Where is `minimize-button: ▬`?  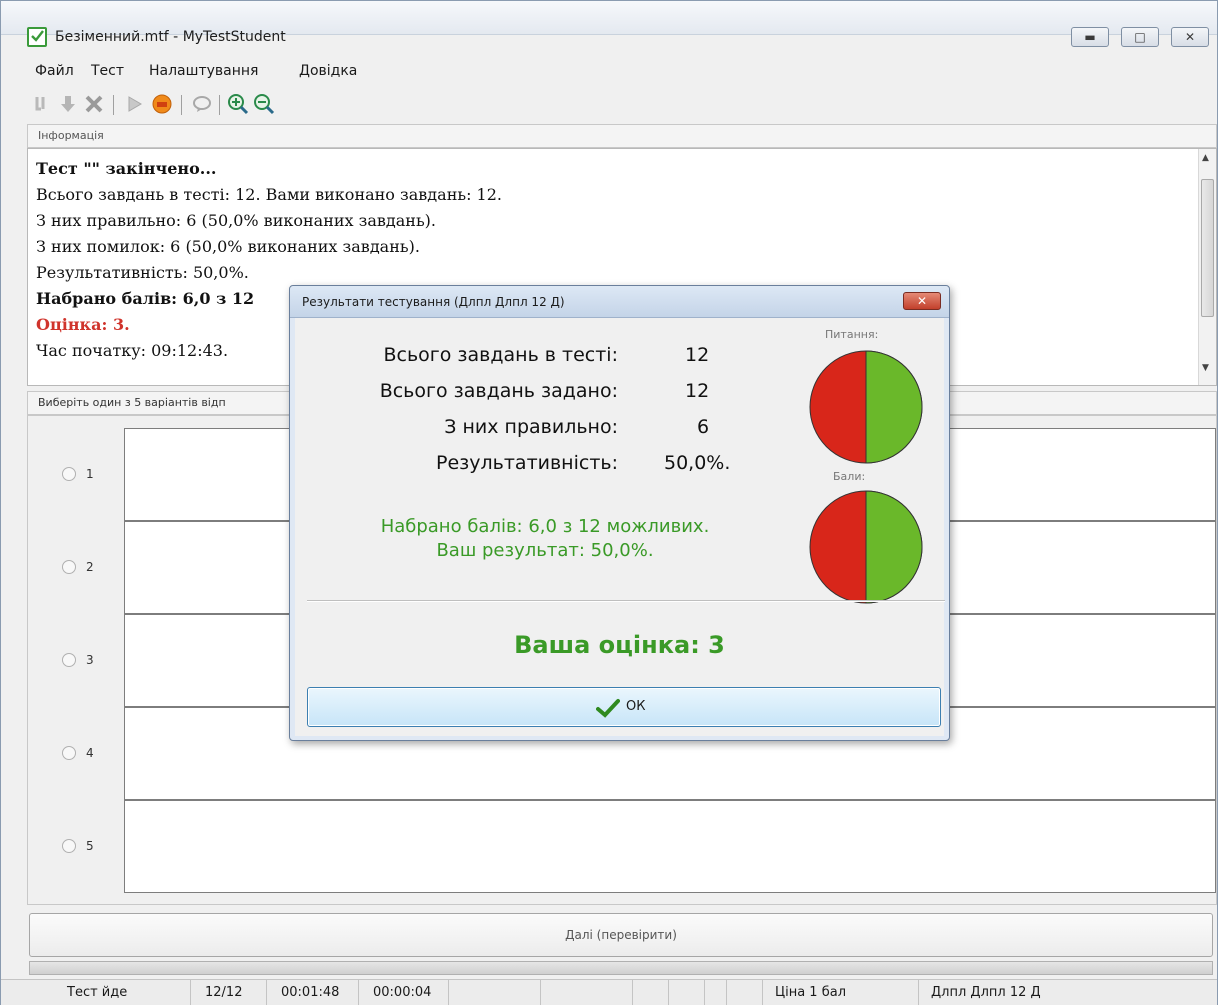
minimize-button: ▬ is located at coordinates (1090, 37).